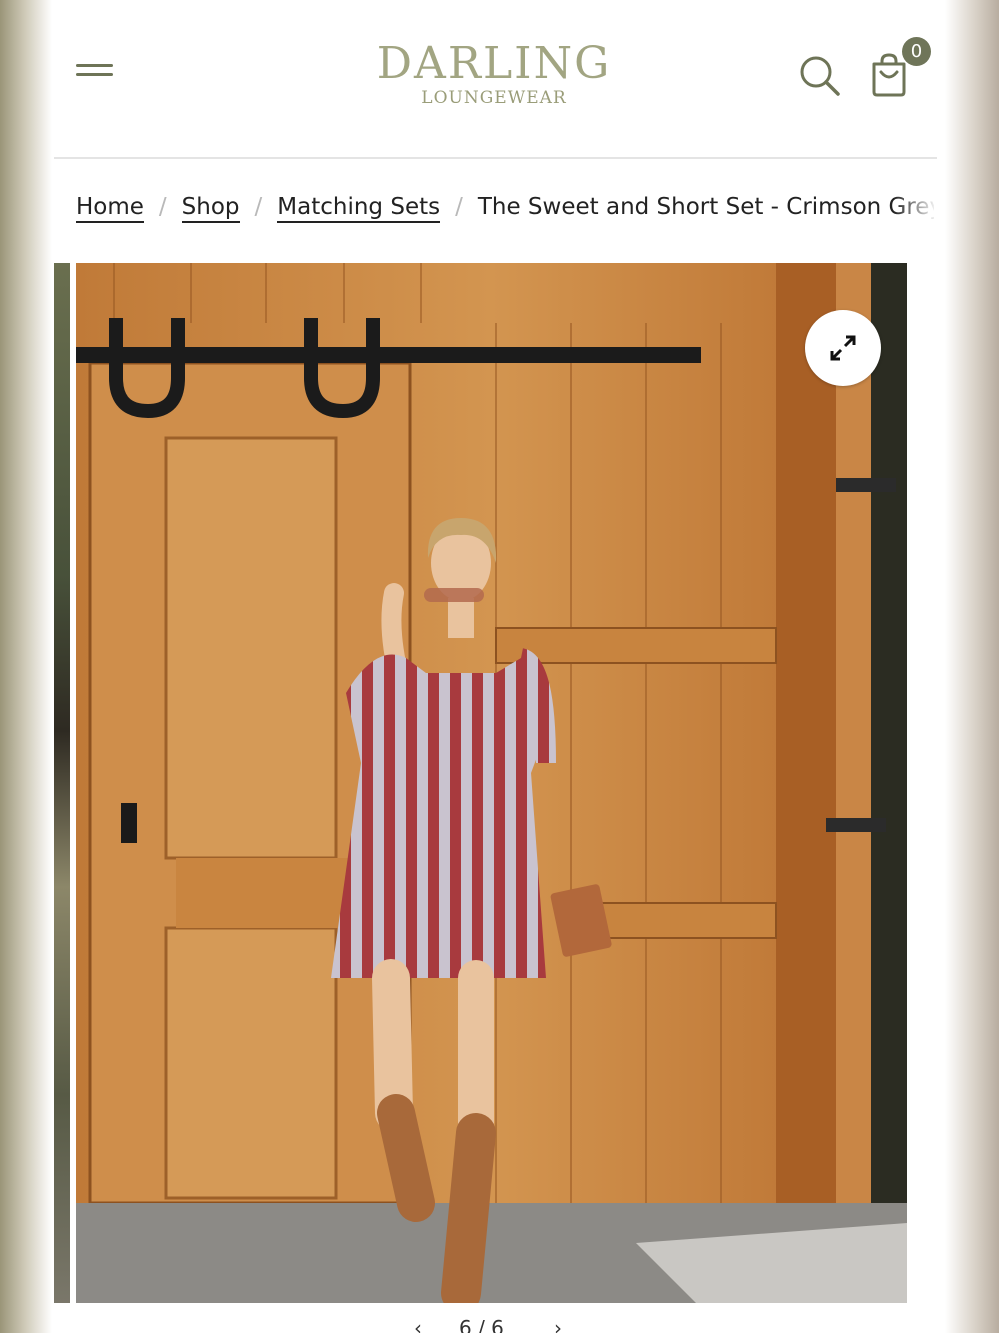 This screenshot has height=1333, width=999. Describe the element at coordinates (62, 783) in the screenshot. I see `previous-slide-peek` at that location.